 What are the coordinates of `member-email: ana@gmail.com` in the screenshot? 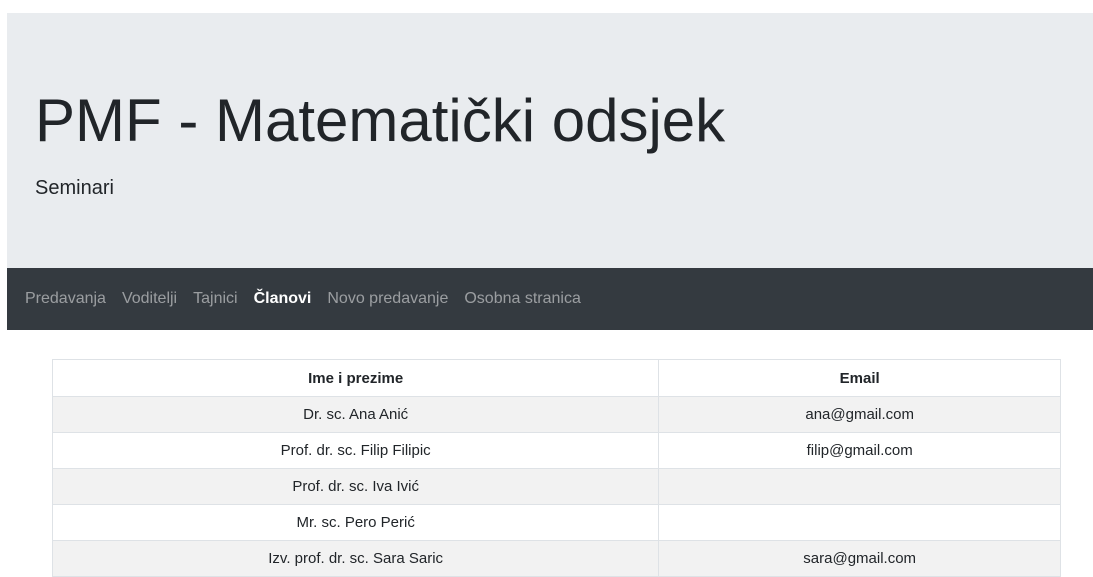 It's located at (859, 414).